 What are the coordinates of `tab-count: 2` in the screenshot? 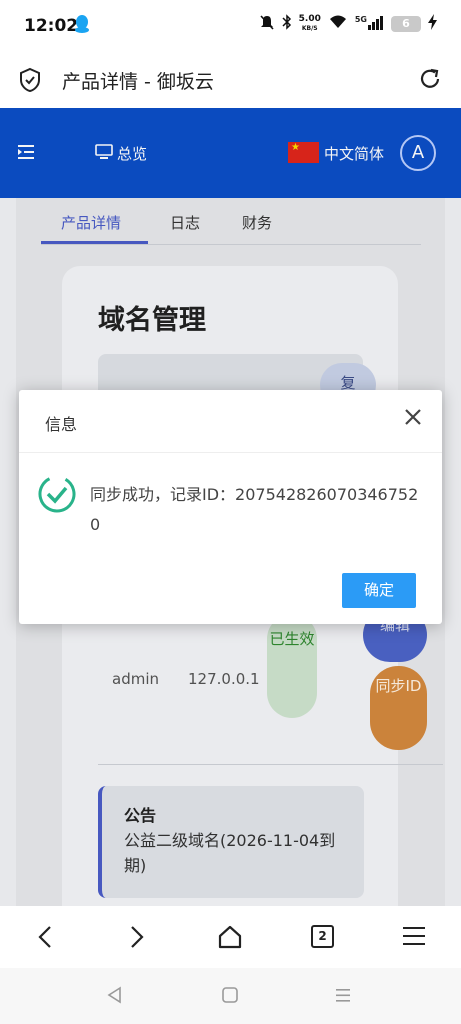 It's located at (322, 936).